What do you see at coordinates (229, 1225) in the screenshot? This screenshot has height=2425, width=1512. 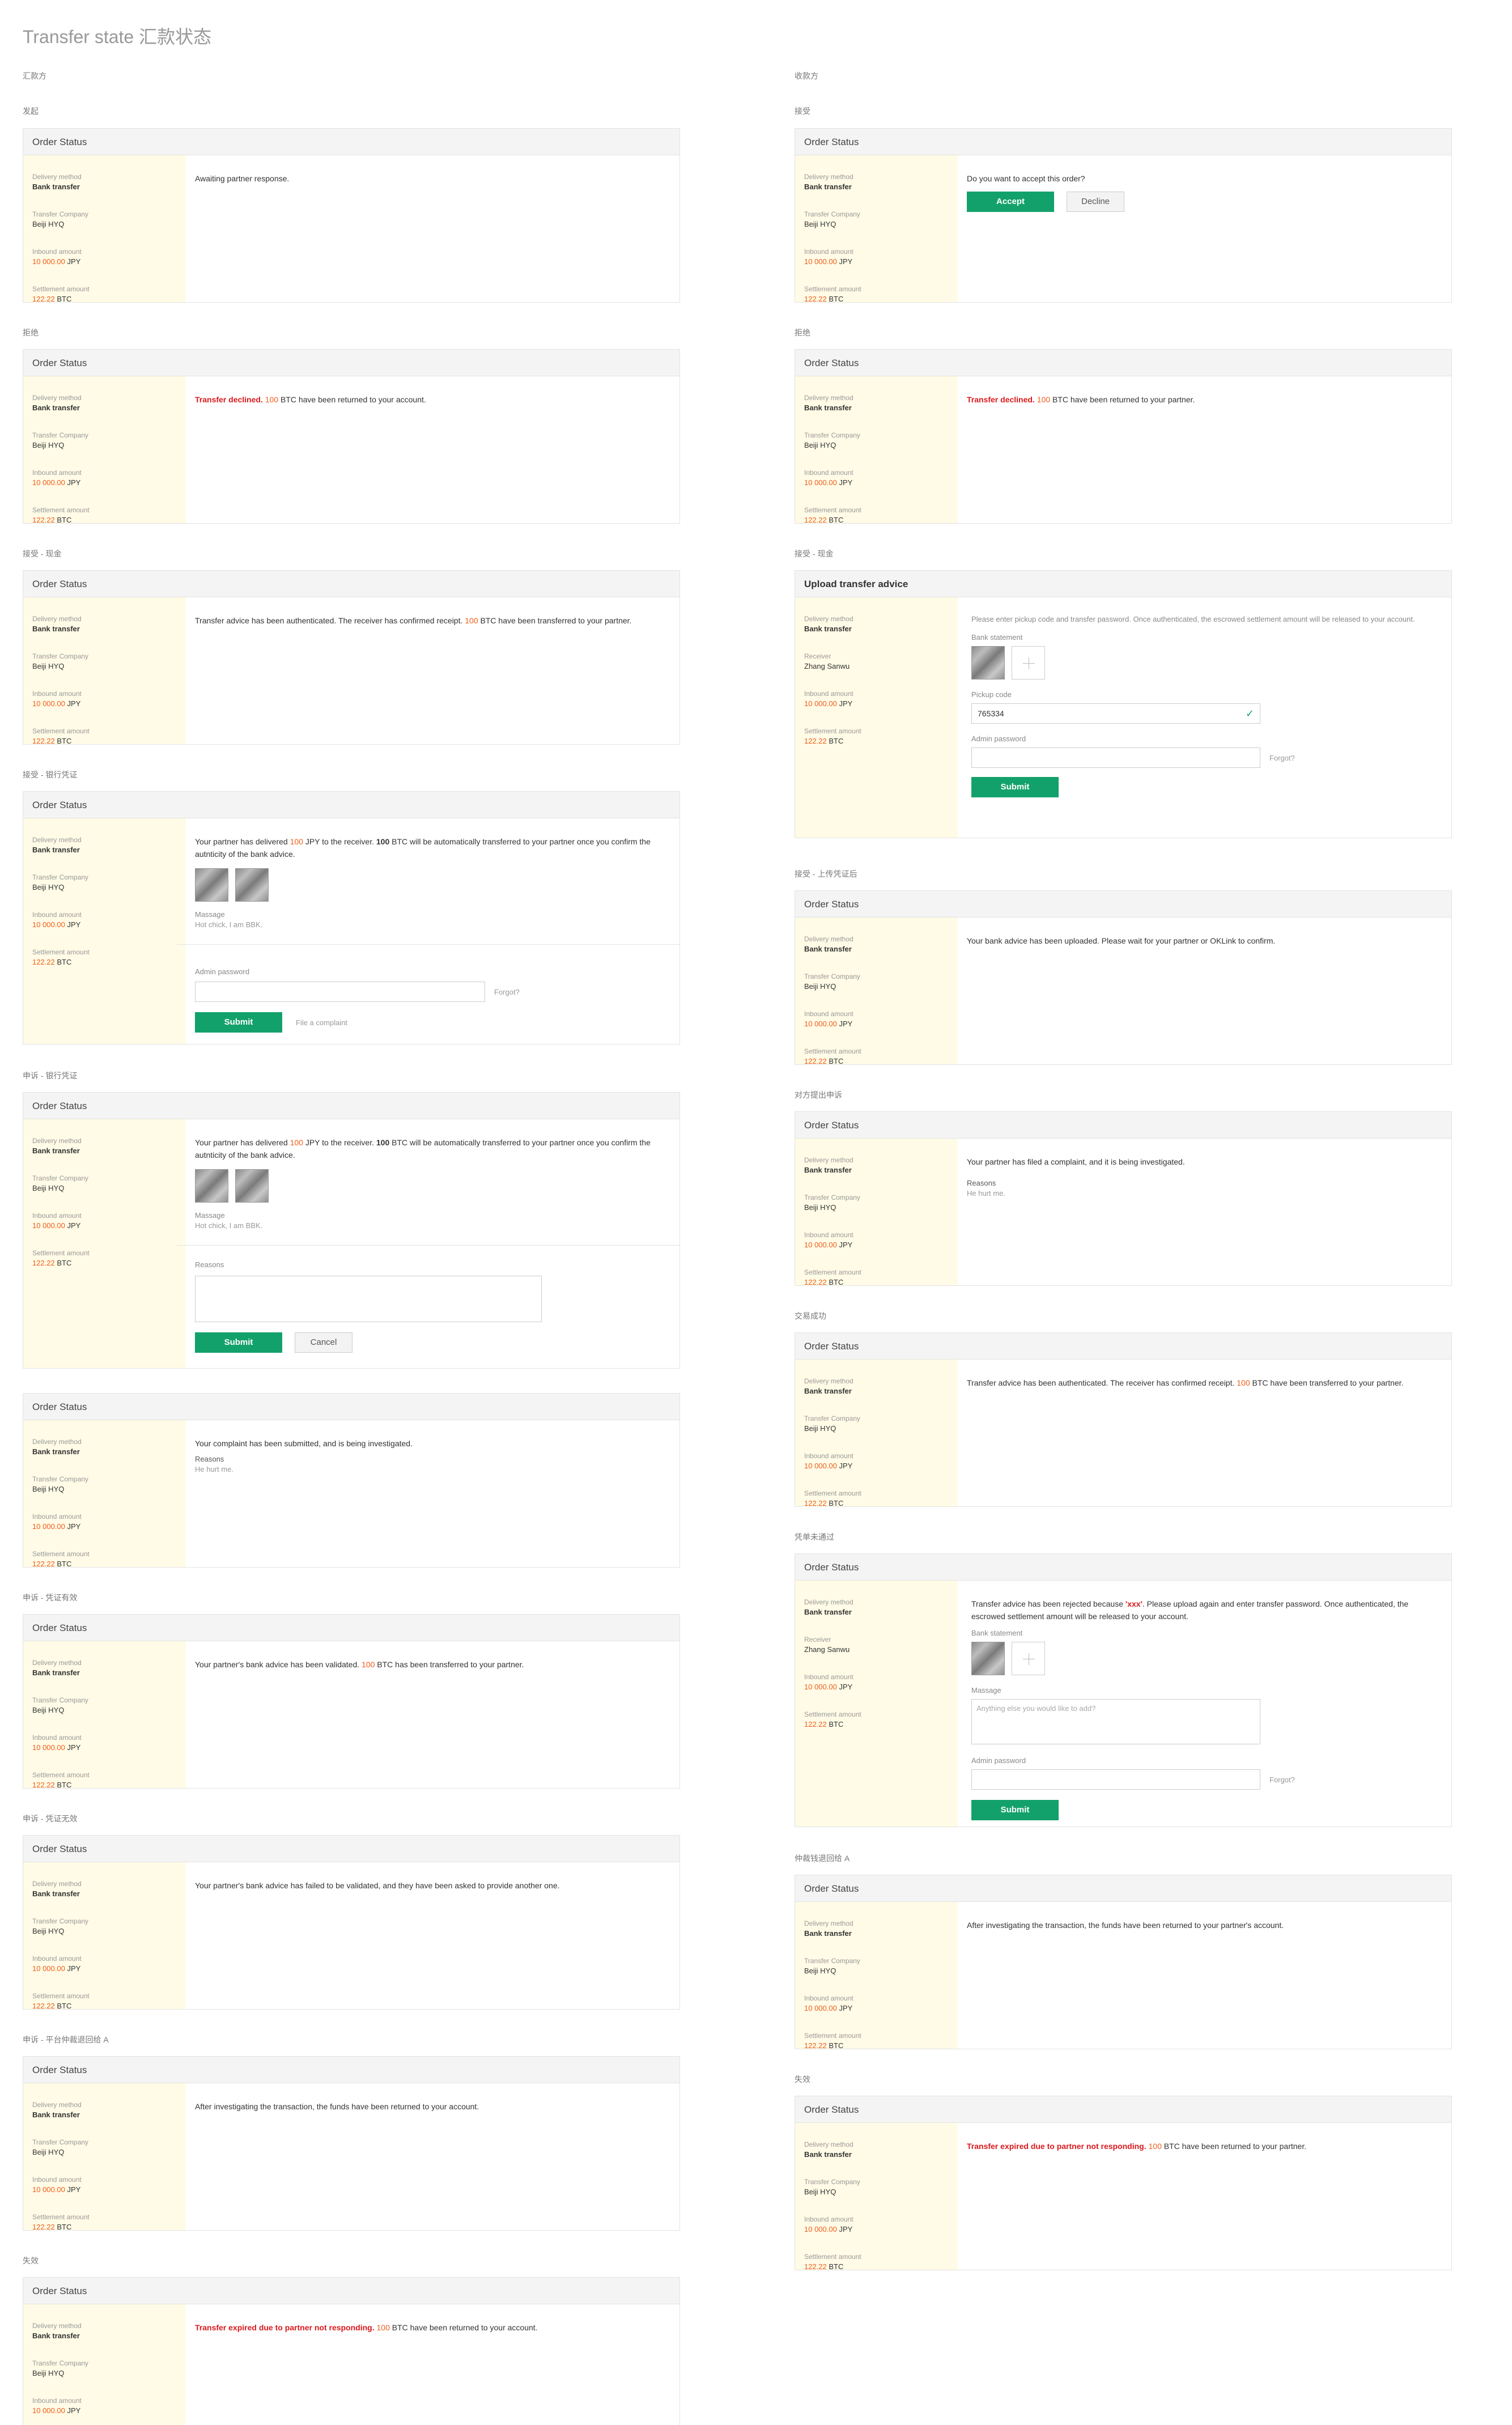 I see `massage-value: Hot chick, I am BBK.` at bounding box center [229, 1225].